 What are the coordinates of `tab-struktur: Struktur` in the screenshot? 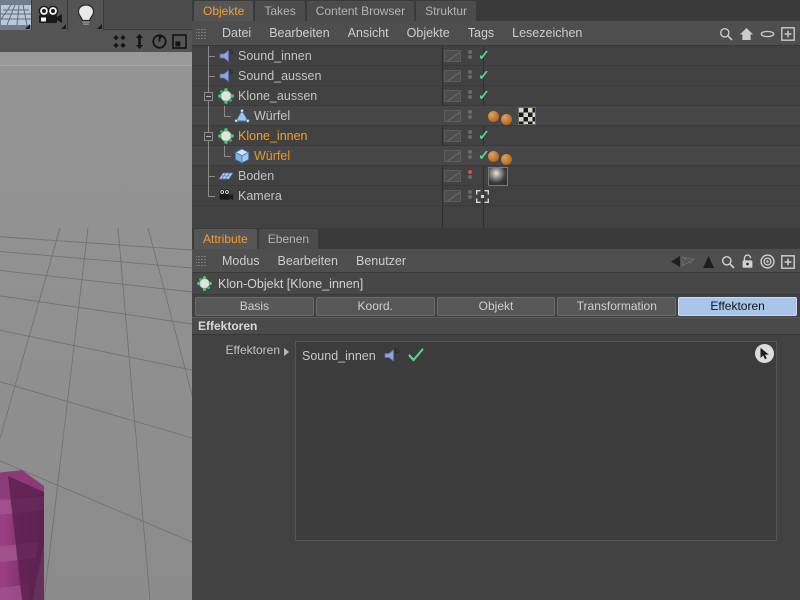 It's located at (446, 11).